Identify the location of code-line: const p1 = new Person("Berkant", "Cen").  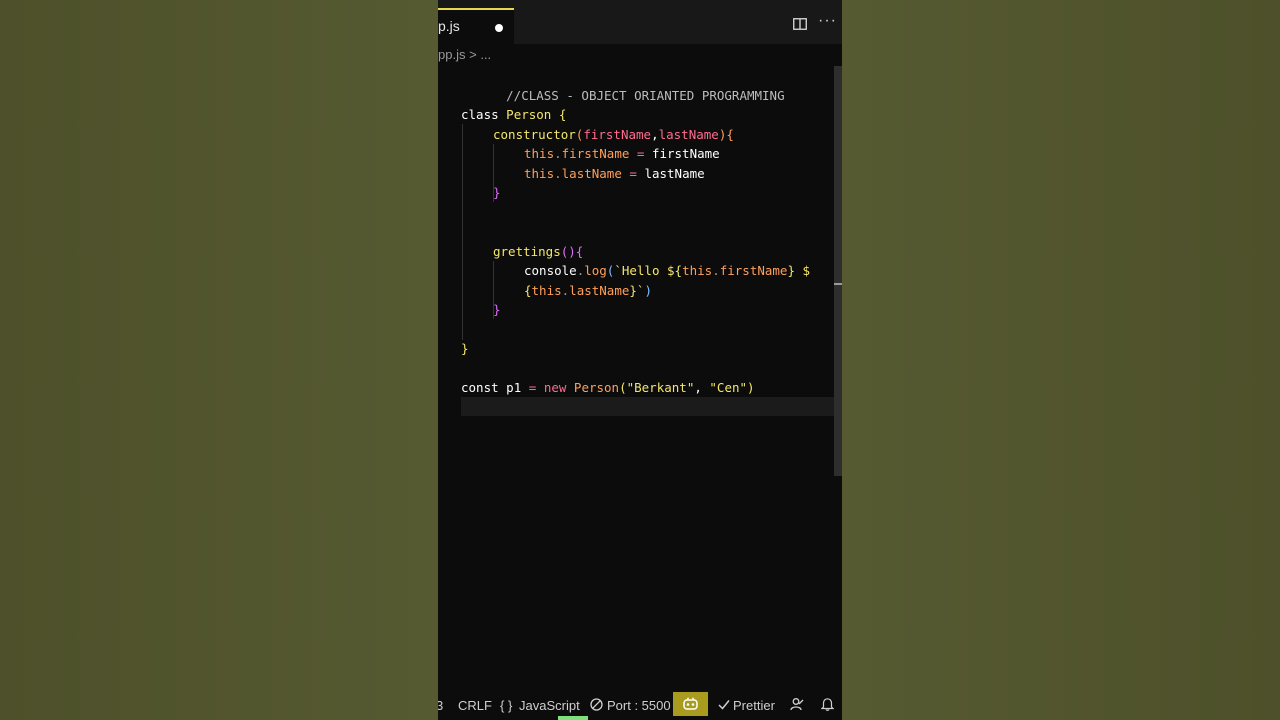
(608, 388).